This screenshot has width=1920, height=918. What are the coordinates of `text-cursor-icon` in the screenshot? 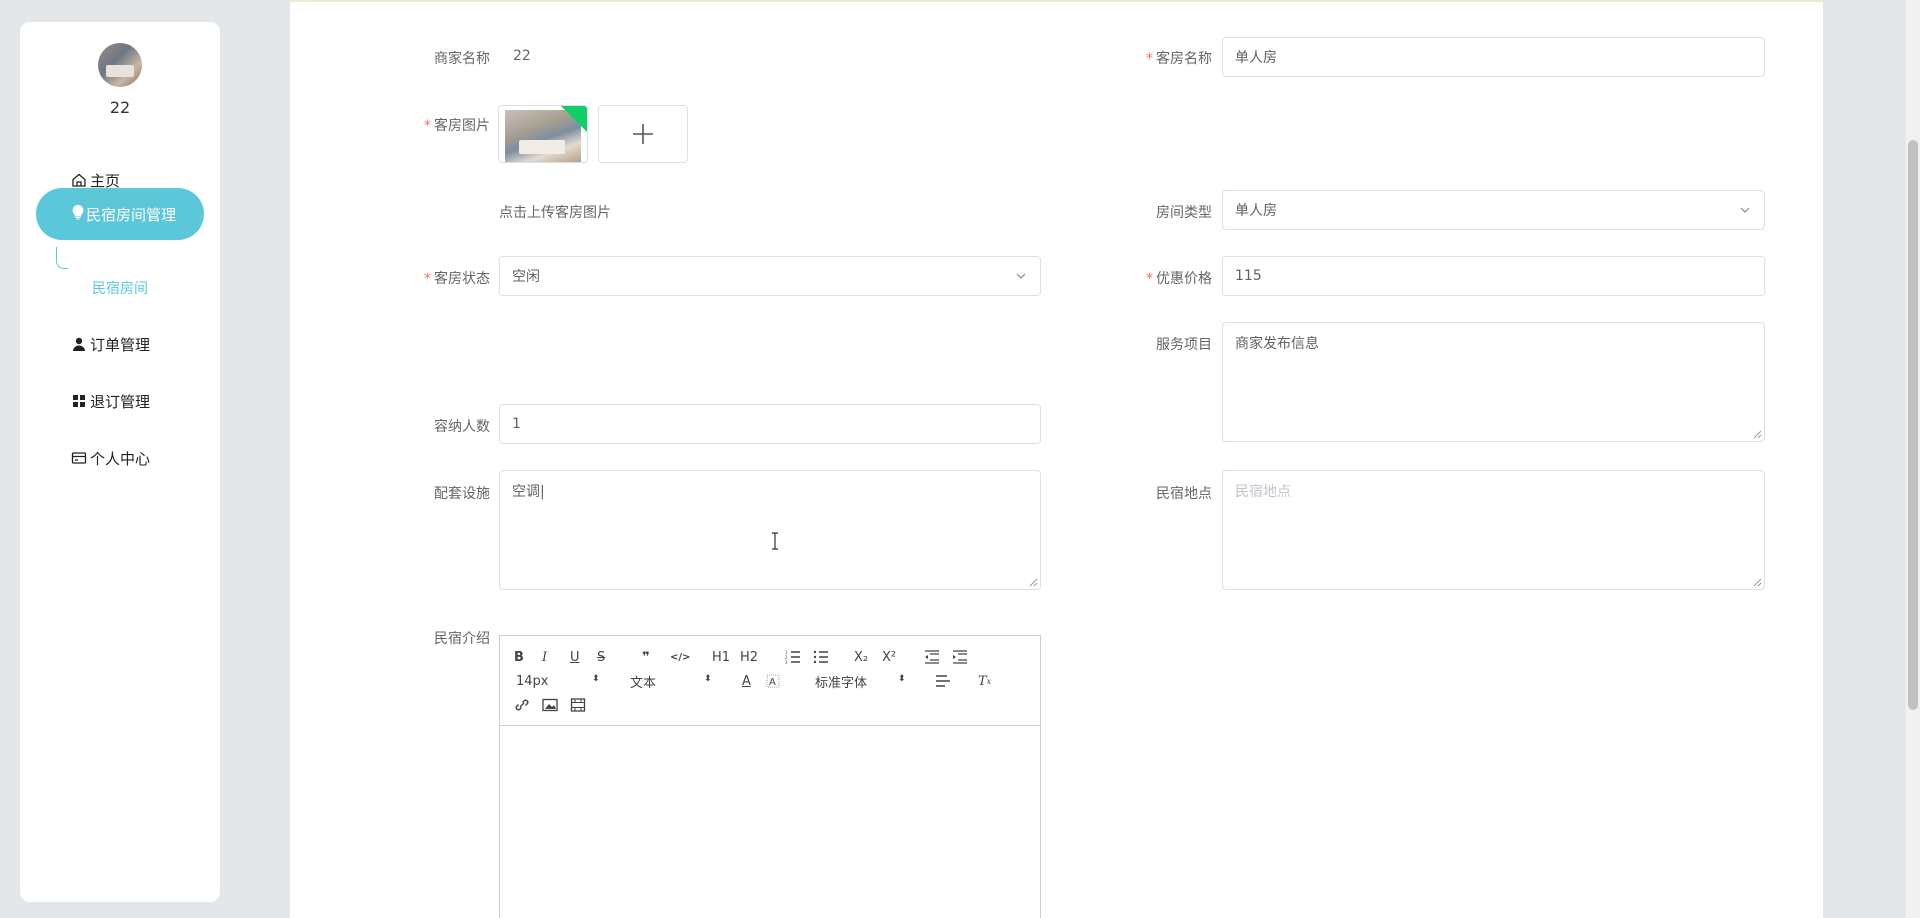 It's located at (775, 541).